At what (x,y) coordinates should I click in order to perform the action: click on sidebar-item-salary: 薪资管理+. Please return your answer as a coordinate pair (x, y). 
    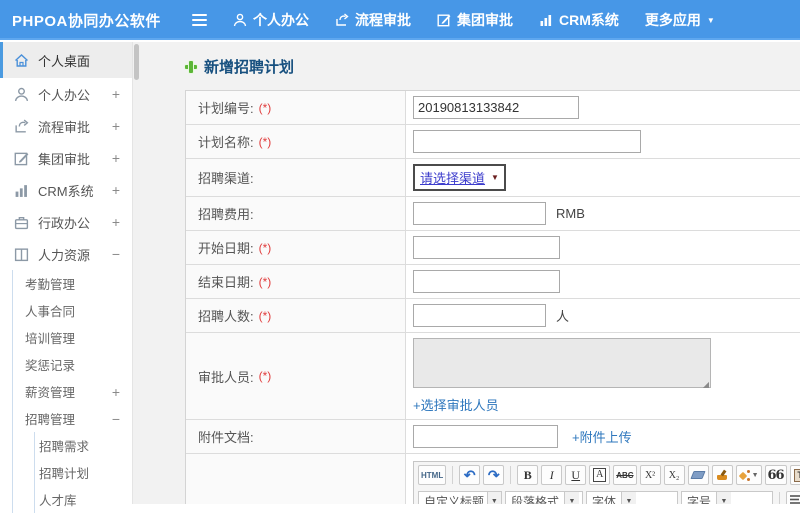
    Looking at the image, I should click on (72, 391).